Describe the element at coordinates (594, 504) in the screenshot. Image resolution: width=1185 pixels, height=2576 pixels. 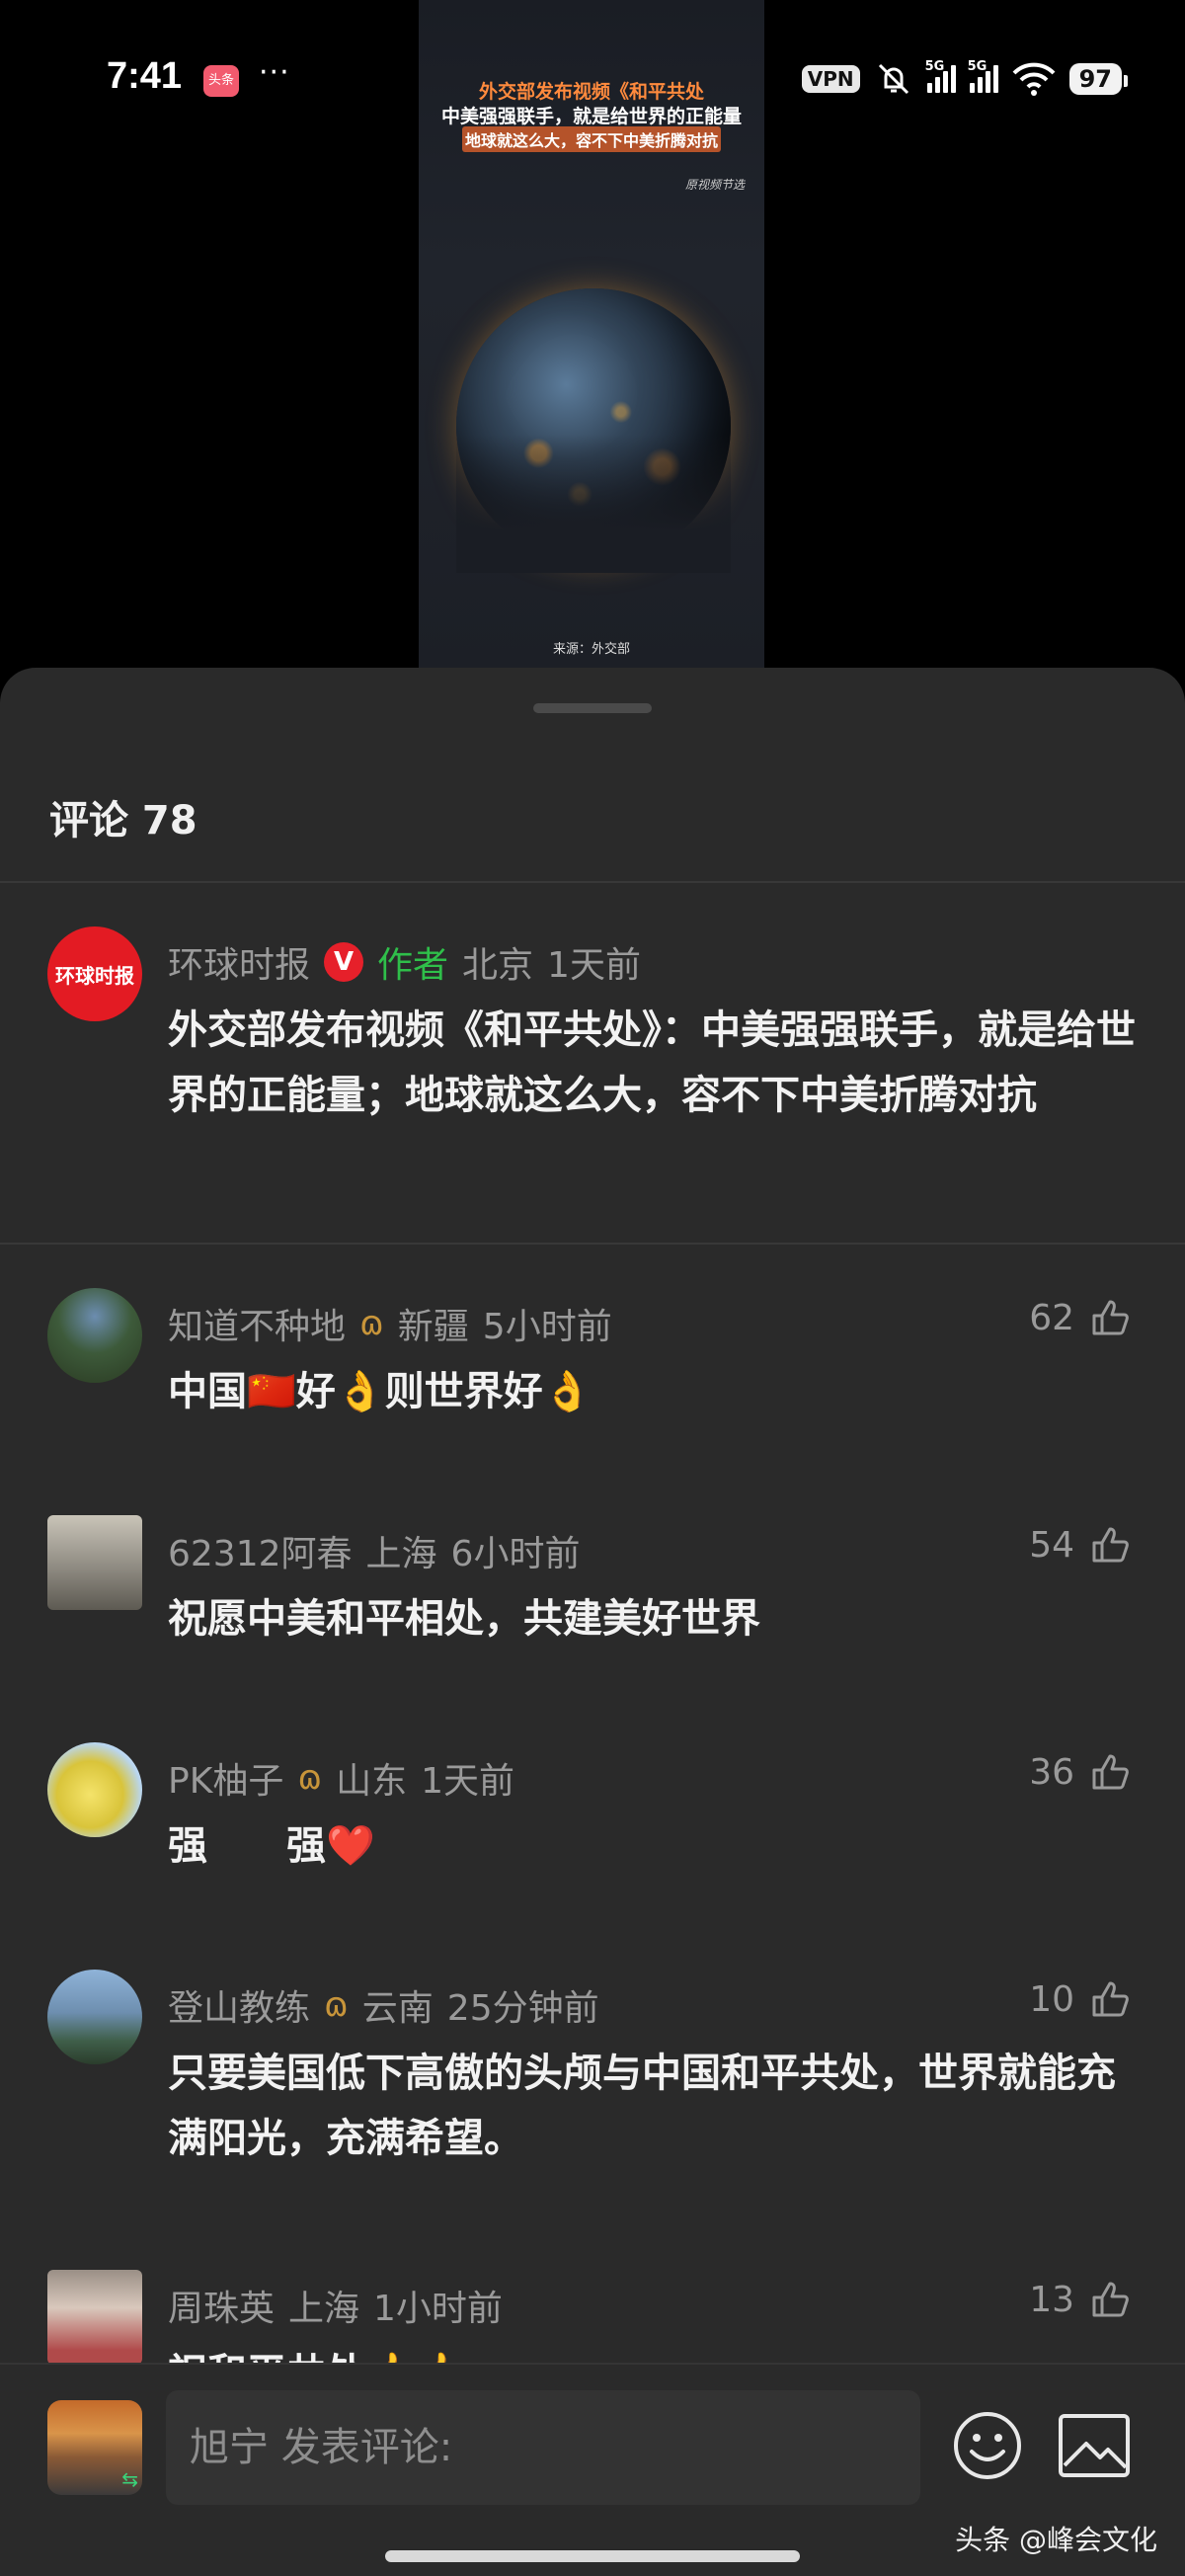
I see `globe-shadow` at that location.